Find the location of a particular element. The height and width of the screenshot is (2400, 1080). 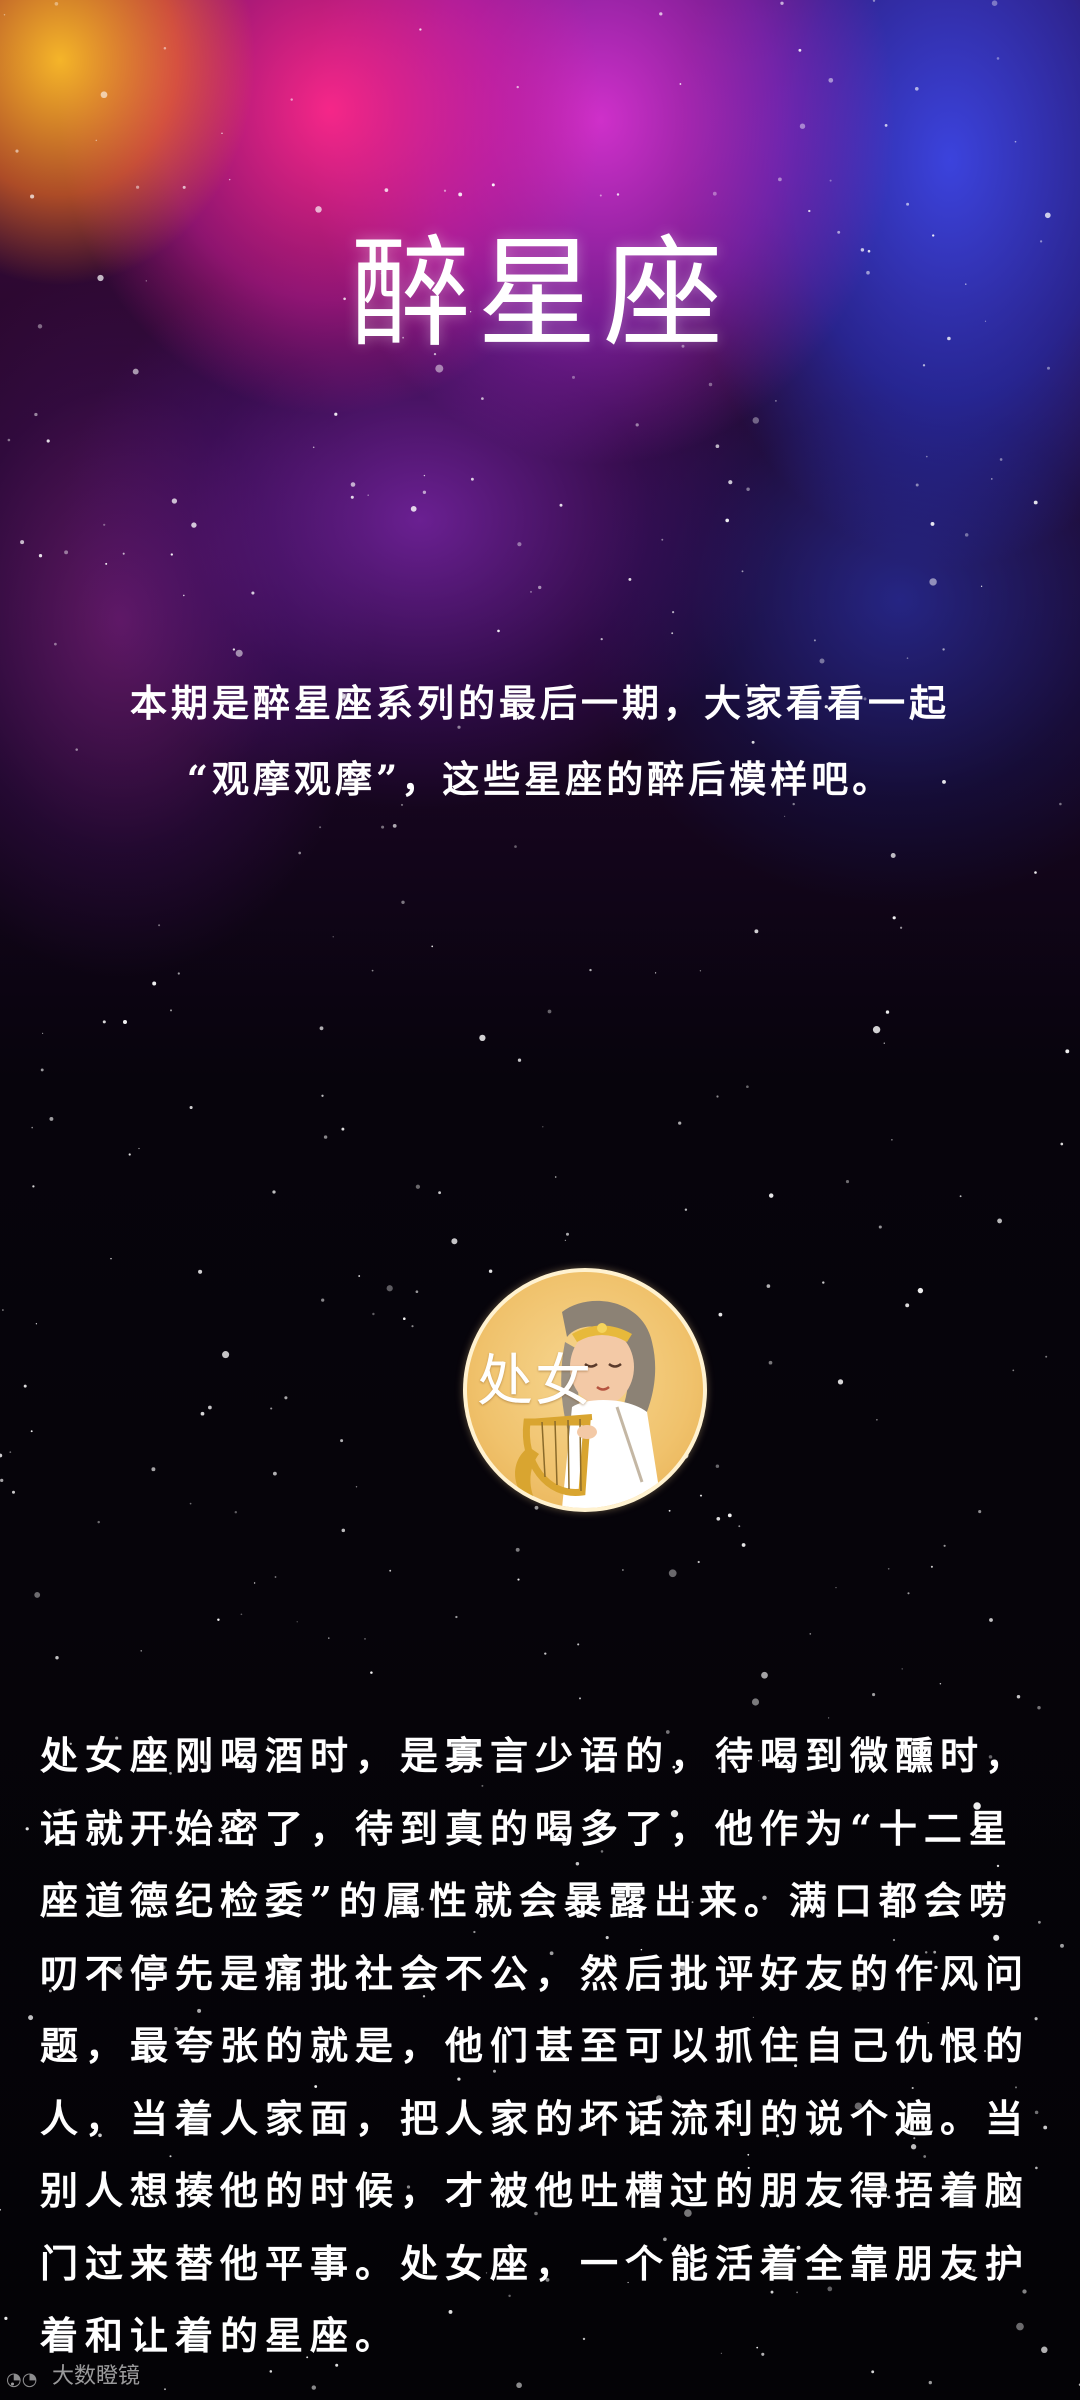

zodiac-badge: 处女 is located at coordinates (585, 1390).